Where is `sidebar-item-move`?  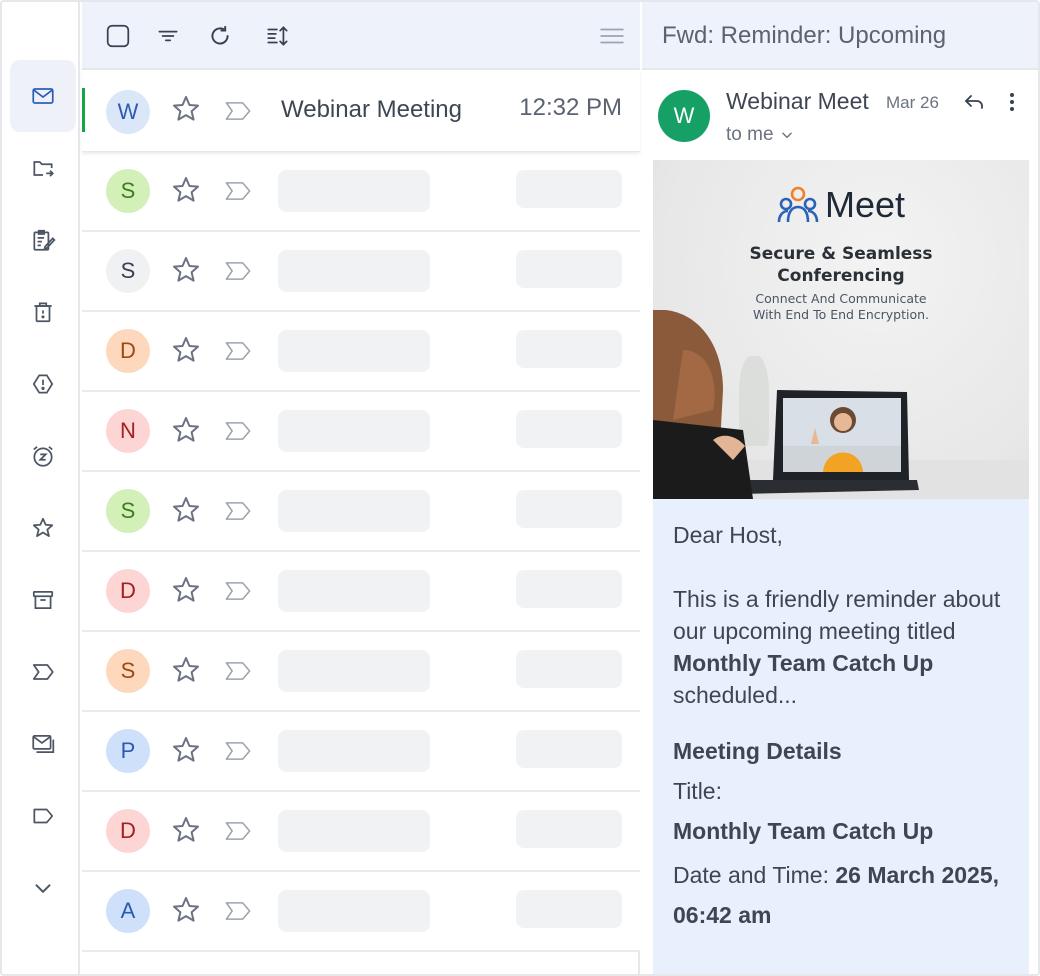 sidebar-item-move is located at coordinates (43, 168).